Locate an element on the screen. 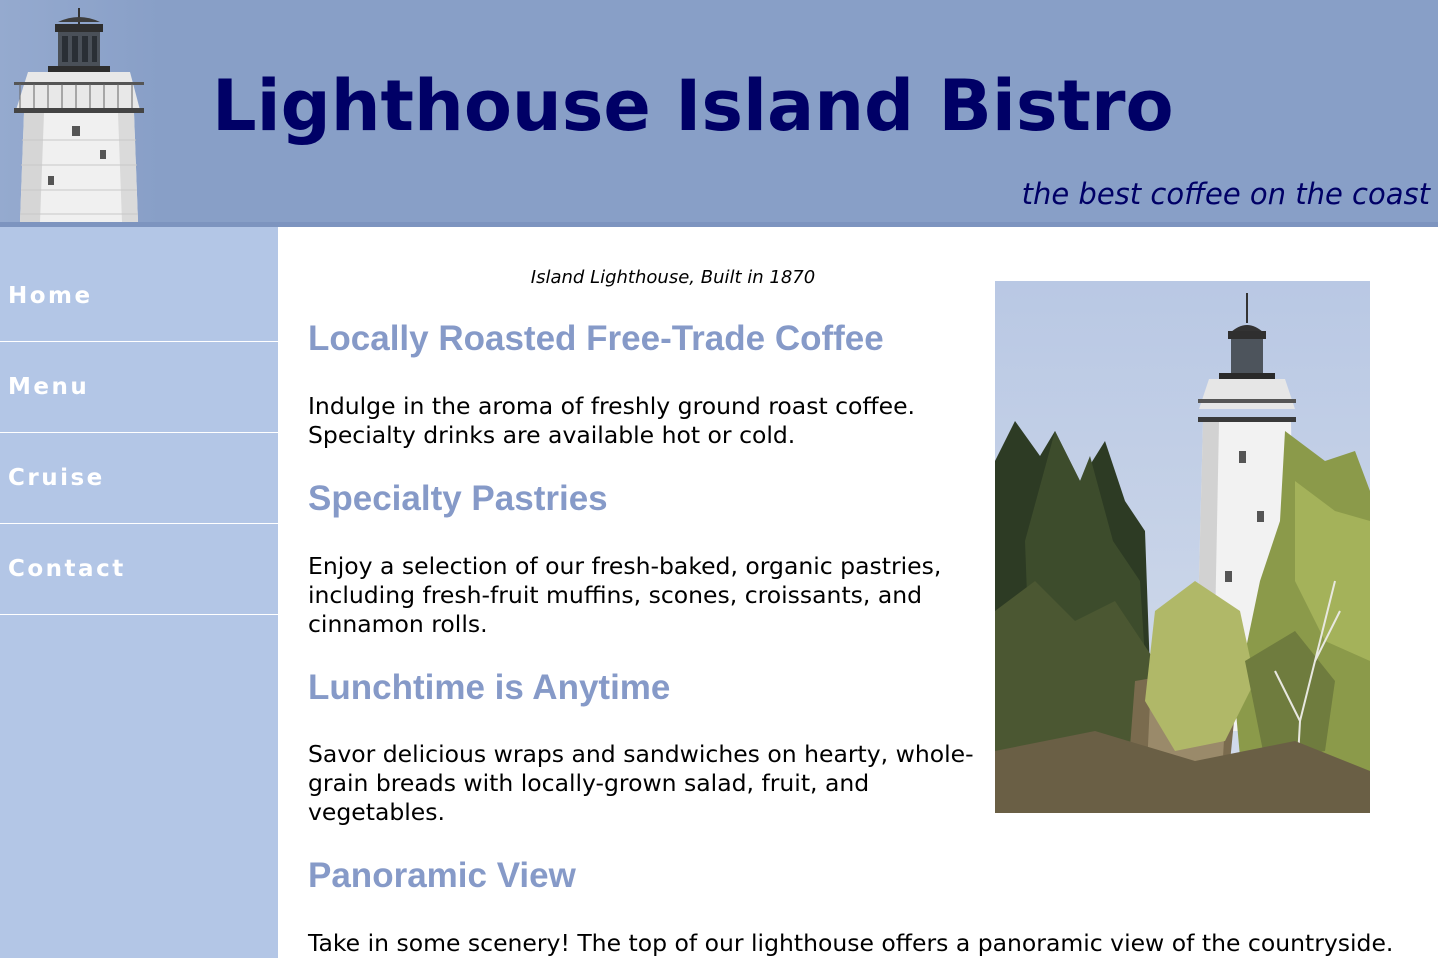  nav-link-contact: Contact is located at coordinates (139, 569).